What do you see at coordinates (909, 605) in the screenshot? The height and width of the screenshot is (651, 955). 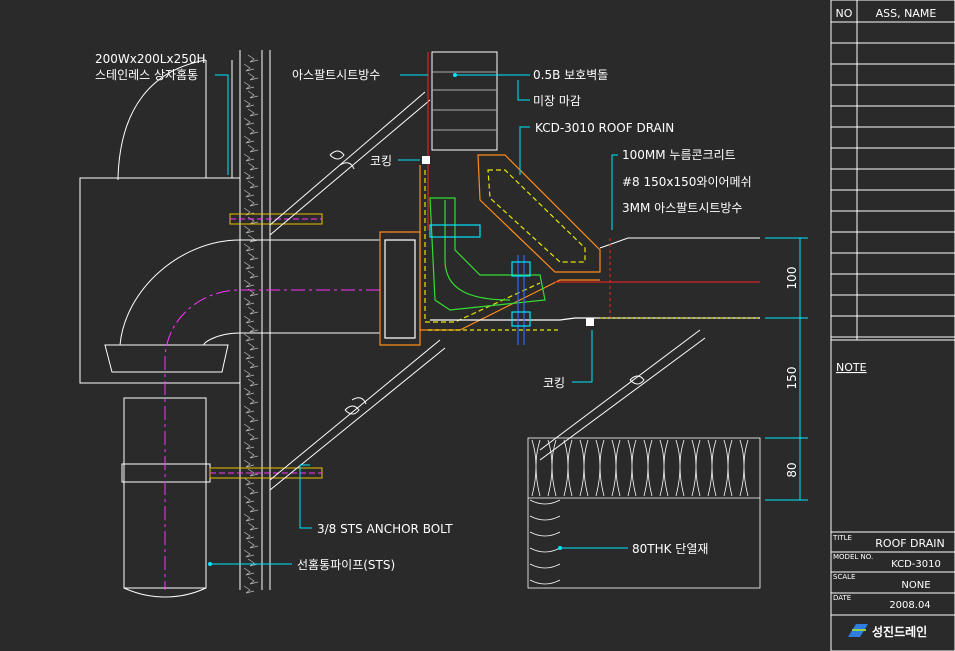 I see `tb-date-value: 2008.04` at bounding box center [909, 605].